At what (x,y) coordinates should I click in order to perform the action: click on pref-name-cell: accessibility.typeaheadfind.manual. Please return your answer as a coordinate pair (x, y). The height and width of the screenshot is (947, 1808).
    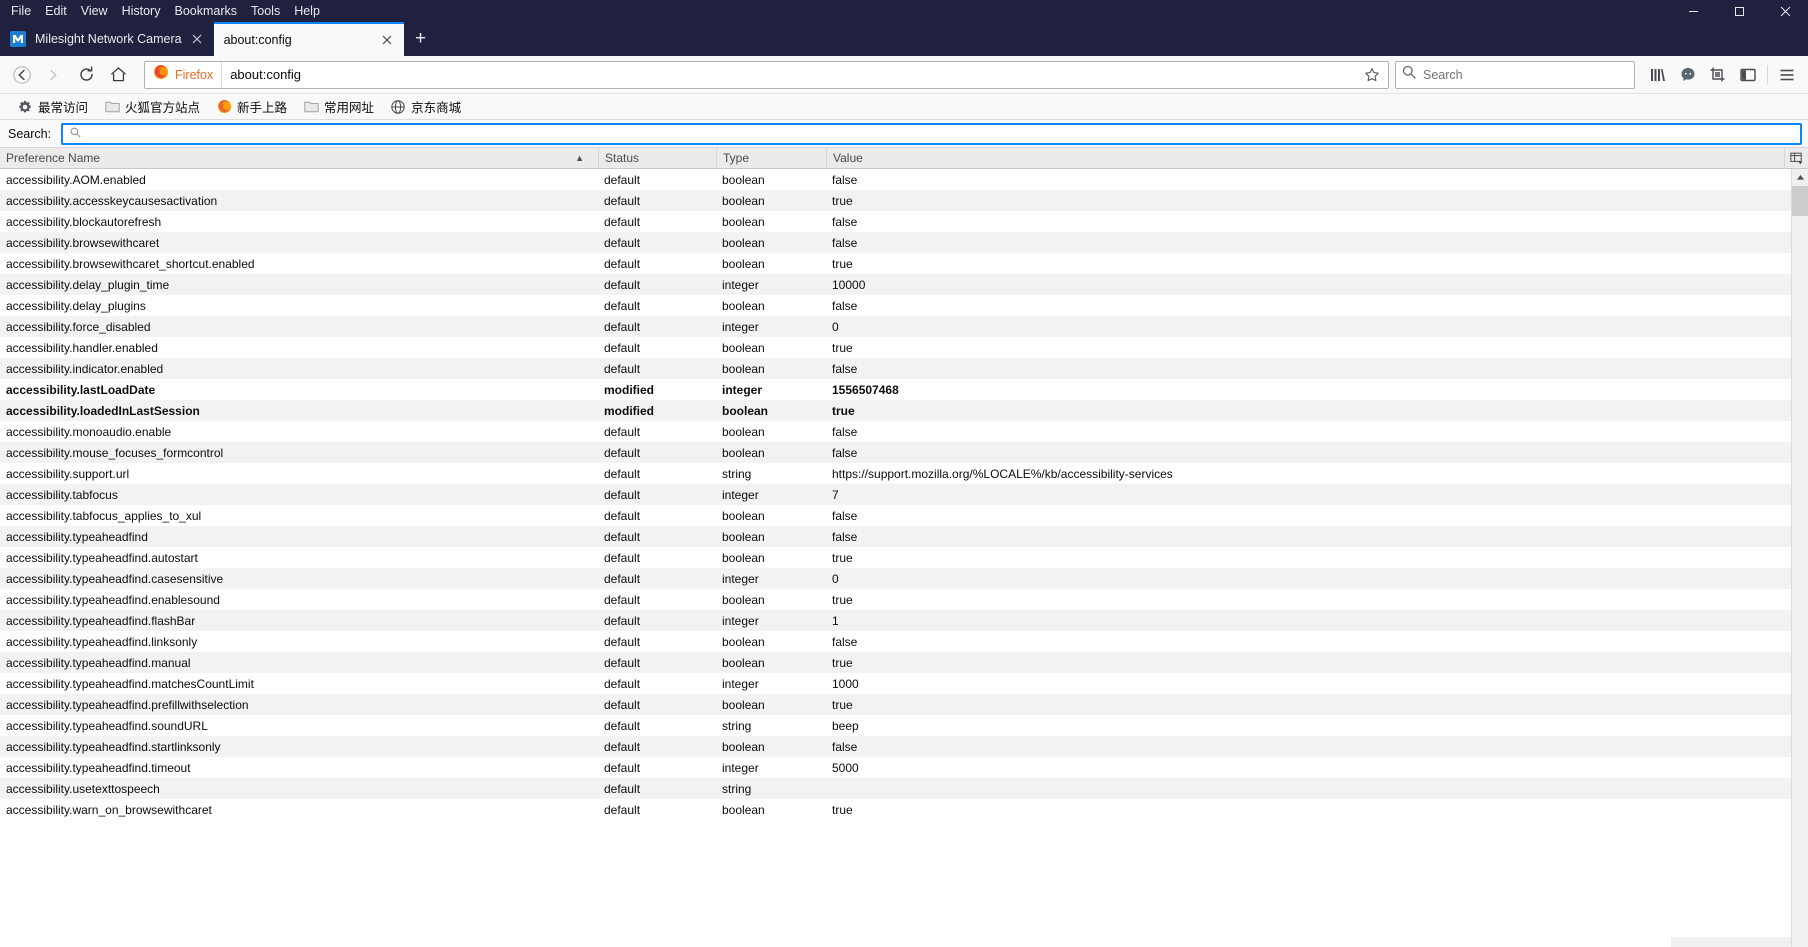
    Looking at the image, I should click on (98, 662).